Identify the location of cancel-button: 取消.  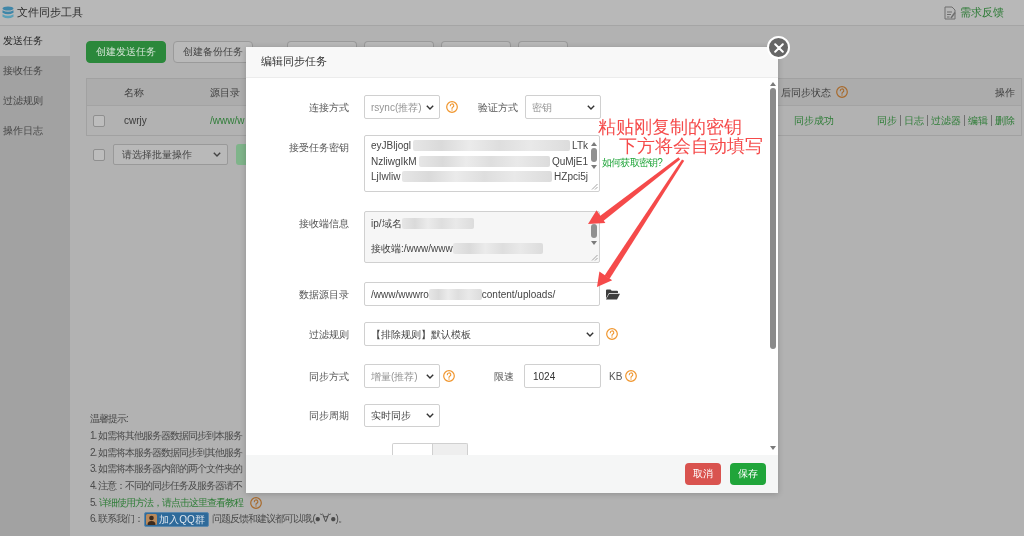
(703, 474).